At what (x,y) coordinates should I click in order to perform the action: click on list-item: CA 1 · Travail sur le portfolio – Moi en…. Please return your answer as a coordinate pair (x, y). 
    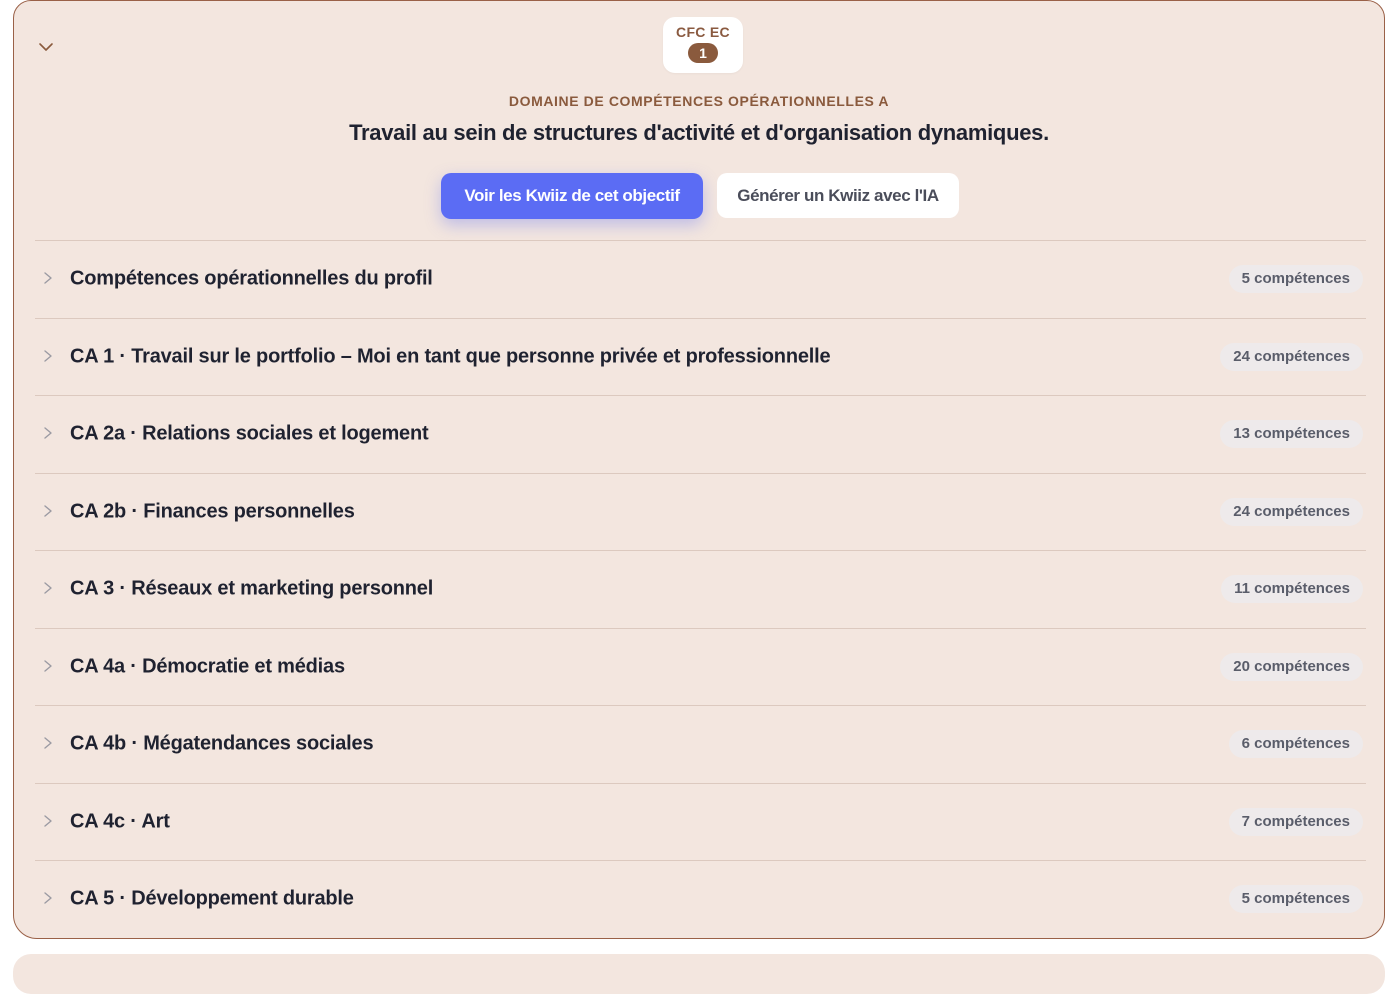
    Looking at the image, I should click on (700, 357).